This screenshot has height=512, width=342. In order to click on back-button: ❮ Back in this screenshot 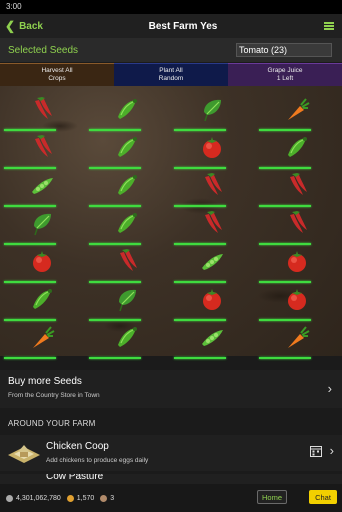, I will do `click(35, 26)`.